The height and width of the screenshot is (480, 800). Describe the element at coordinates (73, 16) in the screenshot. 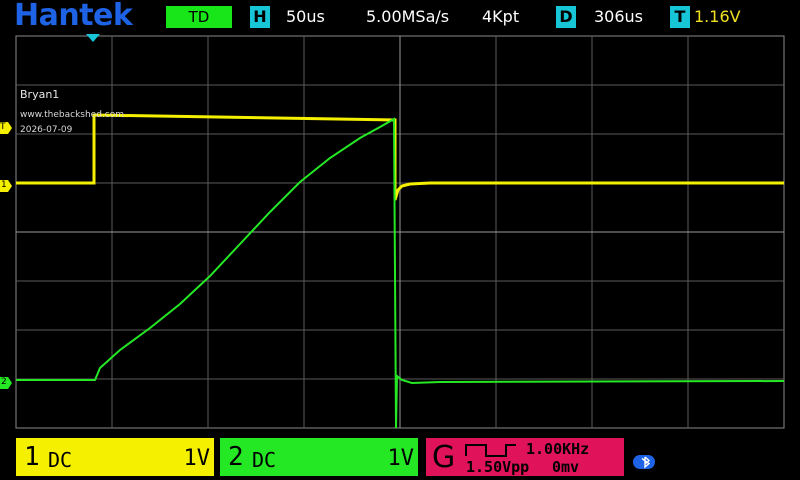

I see `brand-logo: Hantek` at that location.